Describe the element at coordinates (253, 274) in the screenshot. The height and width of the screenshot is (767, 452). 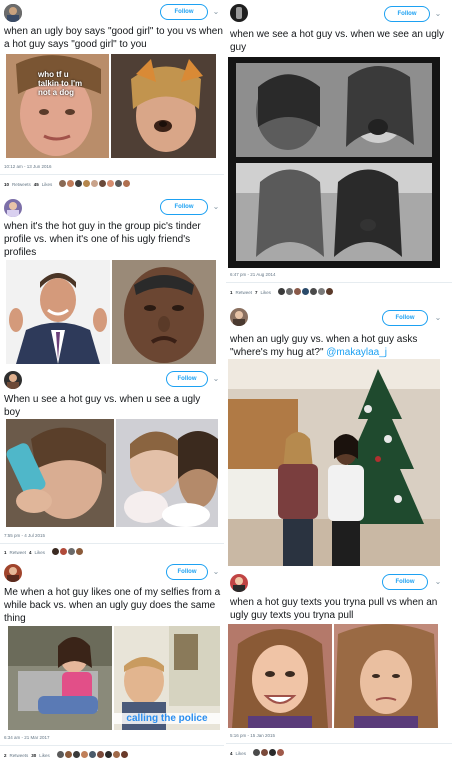
I see `tweet-timestamp: 6:47 pm - 21 Aug 2014` at that location.